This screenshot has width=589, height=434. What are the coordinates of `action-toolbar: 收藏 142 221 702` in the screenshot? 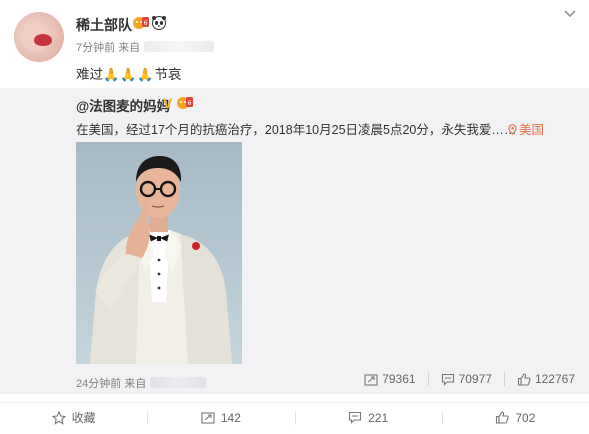 It's located at (294, 417).